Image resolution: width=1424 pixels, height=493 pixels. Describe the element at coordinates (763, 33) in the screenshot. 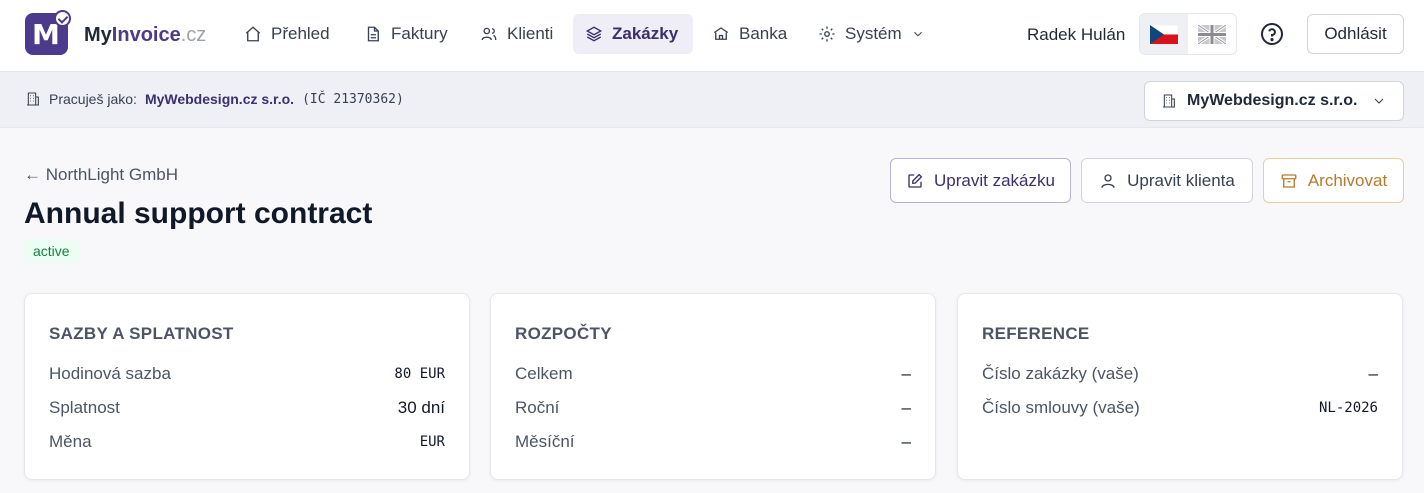

I see `nav-label: Banka` at that location.